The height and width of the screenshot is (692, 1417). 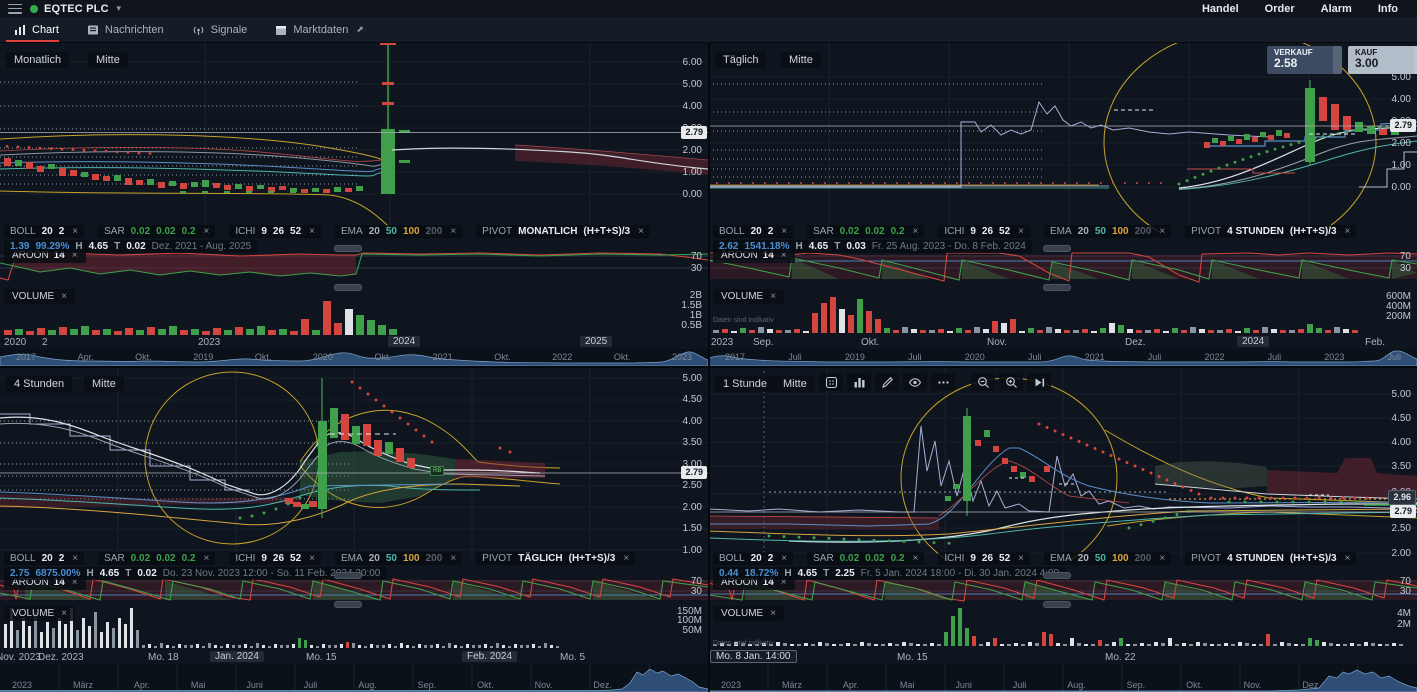 I want to click on sell-button: VERKAUF 2.58, so click(x=1304, y=60).